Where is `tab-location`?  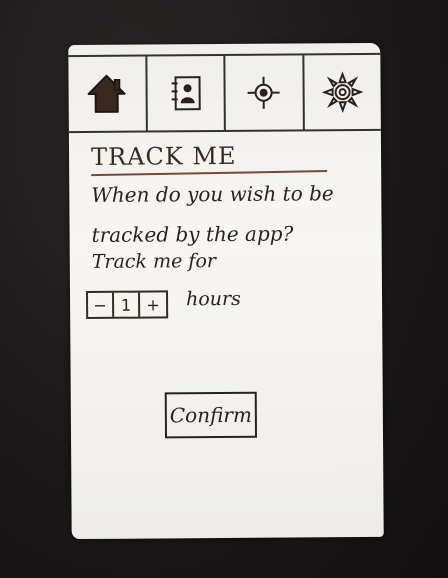
tab-location is located at coordinates (265, 92).